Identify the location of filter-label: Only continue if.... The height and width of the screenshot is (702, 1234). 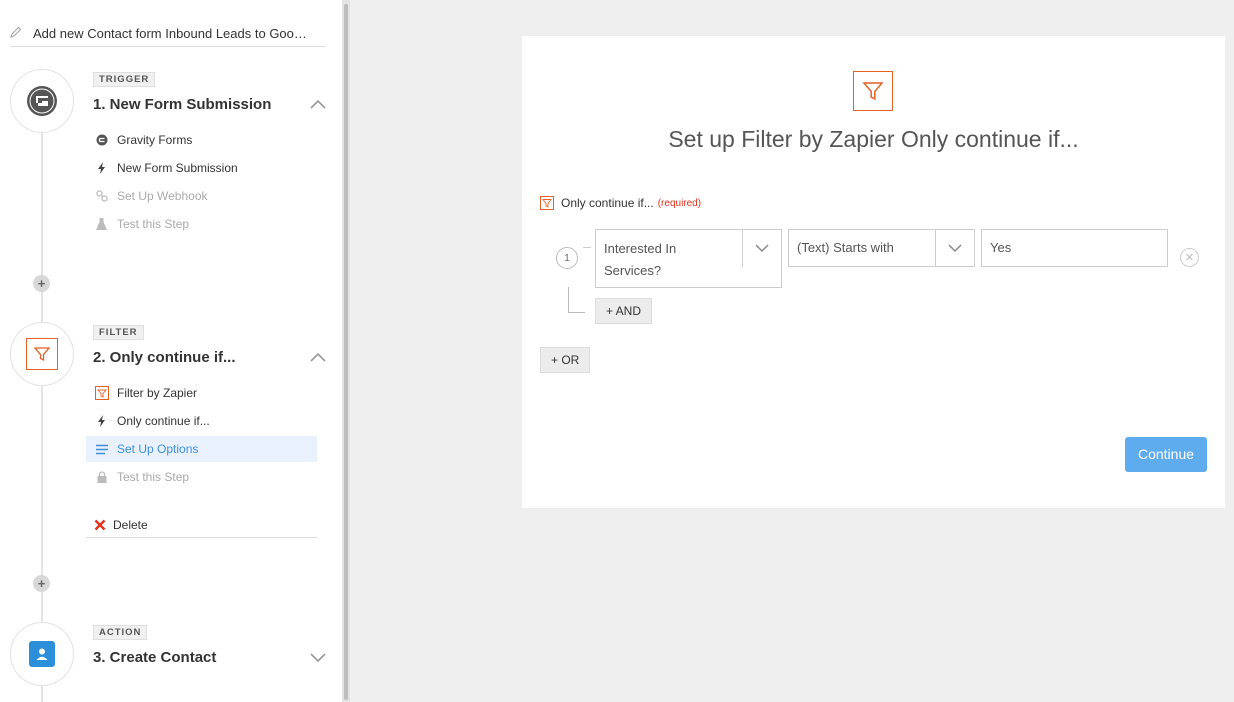
(607, 203).